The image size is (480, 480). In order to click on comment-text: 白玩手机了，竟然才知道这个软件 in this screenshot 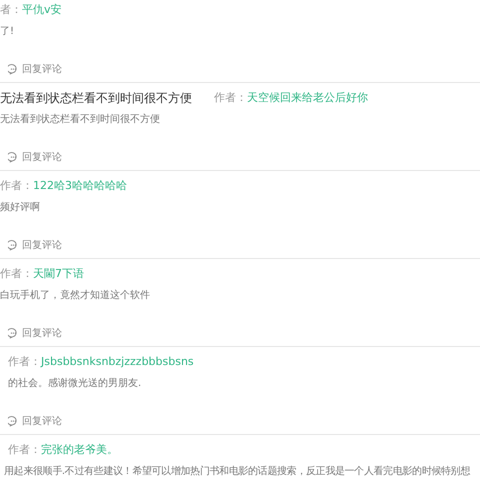, I will do `click(75, 295)`.